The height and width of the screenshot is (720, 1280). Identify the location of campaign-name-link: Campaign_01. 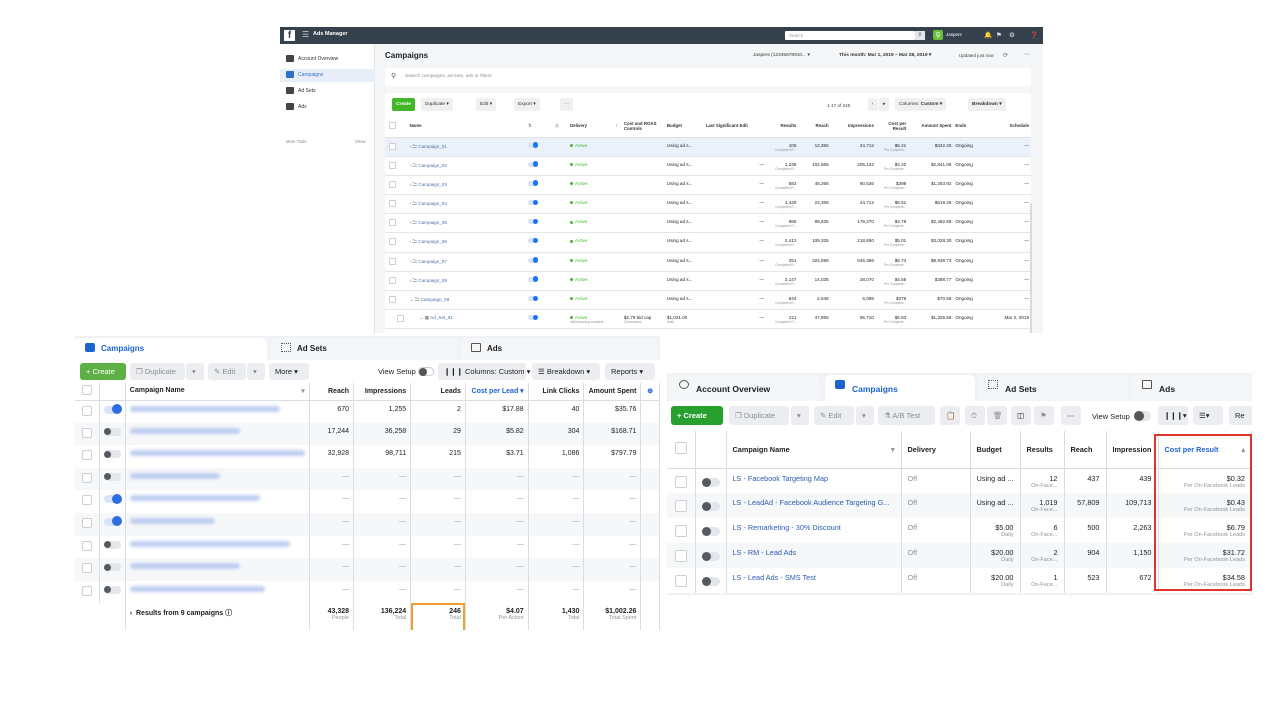
(432, 146).